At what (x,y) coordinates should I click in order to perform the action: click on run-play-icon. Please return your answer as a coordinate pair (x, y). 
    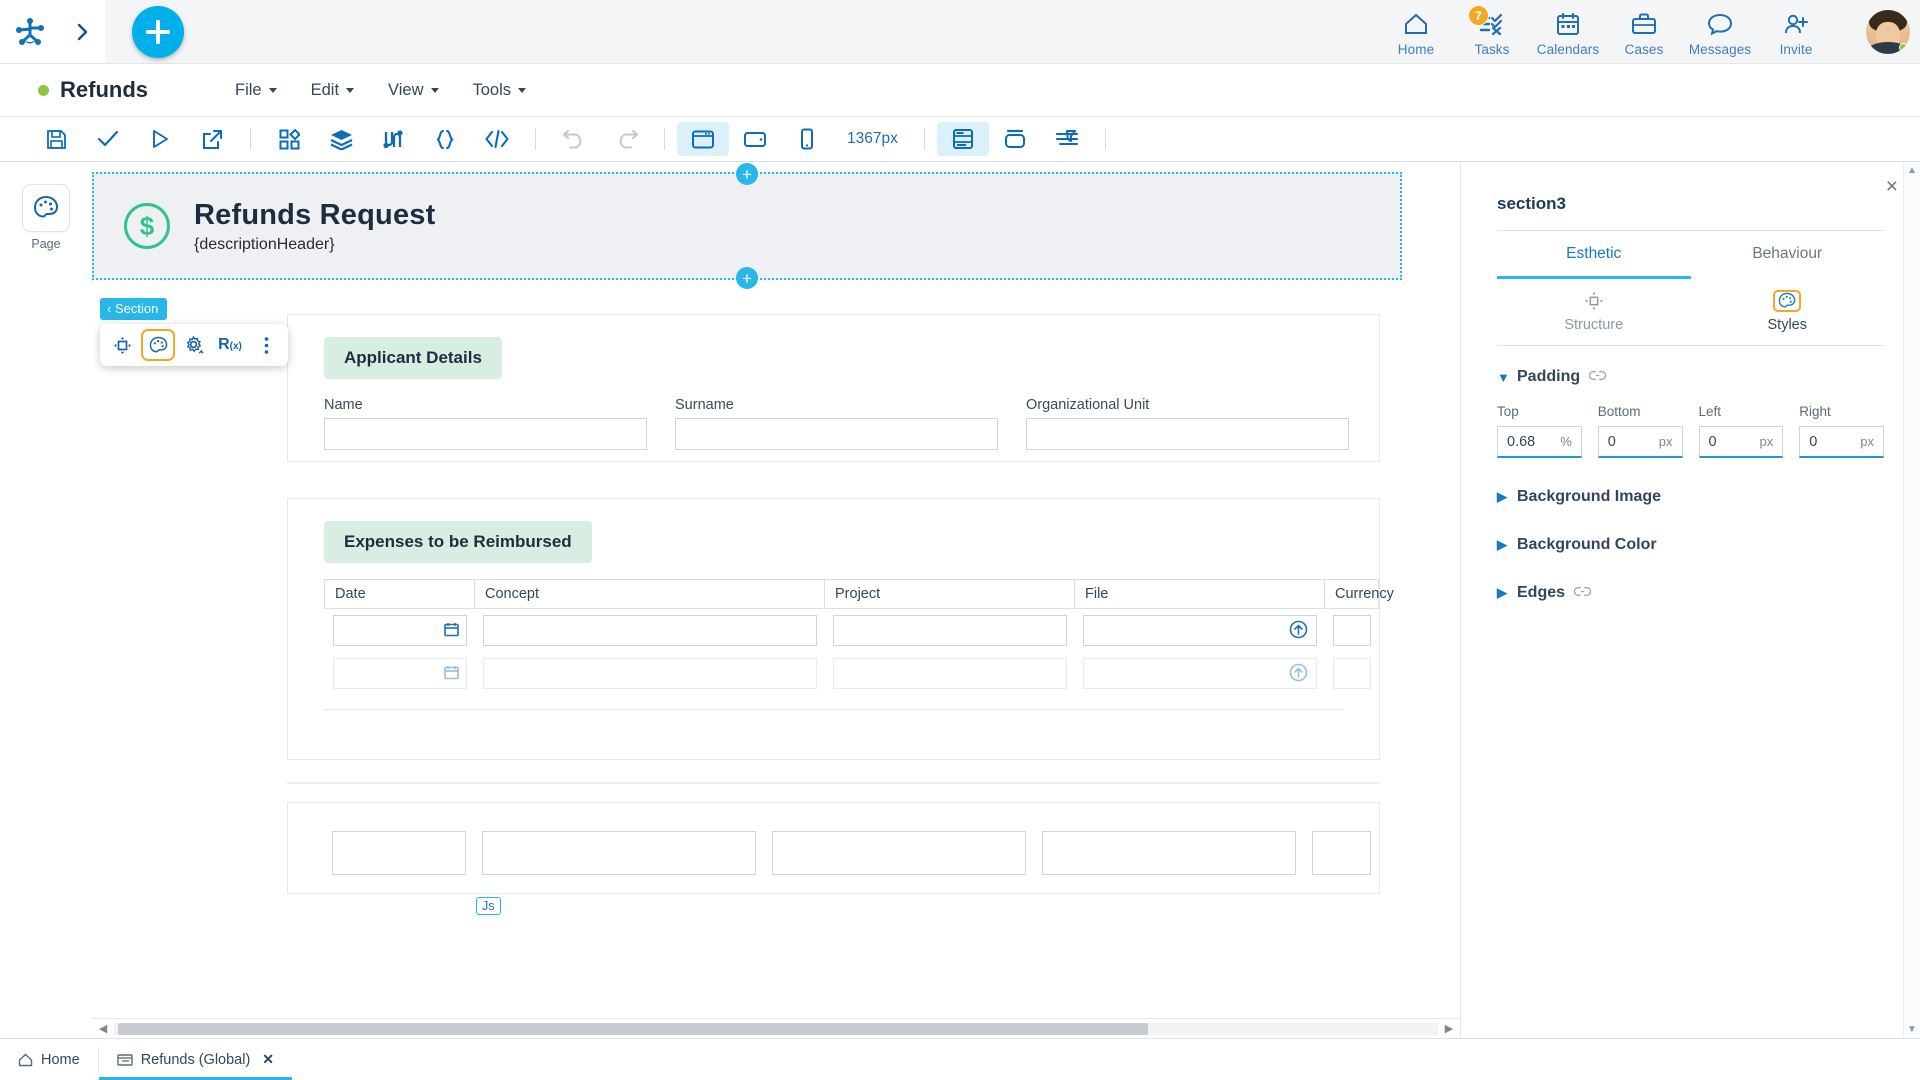
    Looking at the image, I should click on (160, 139).